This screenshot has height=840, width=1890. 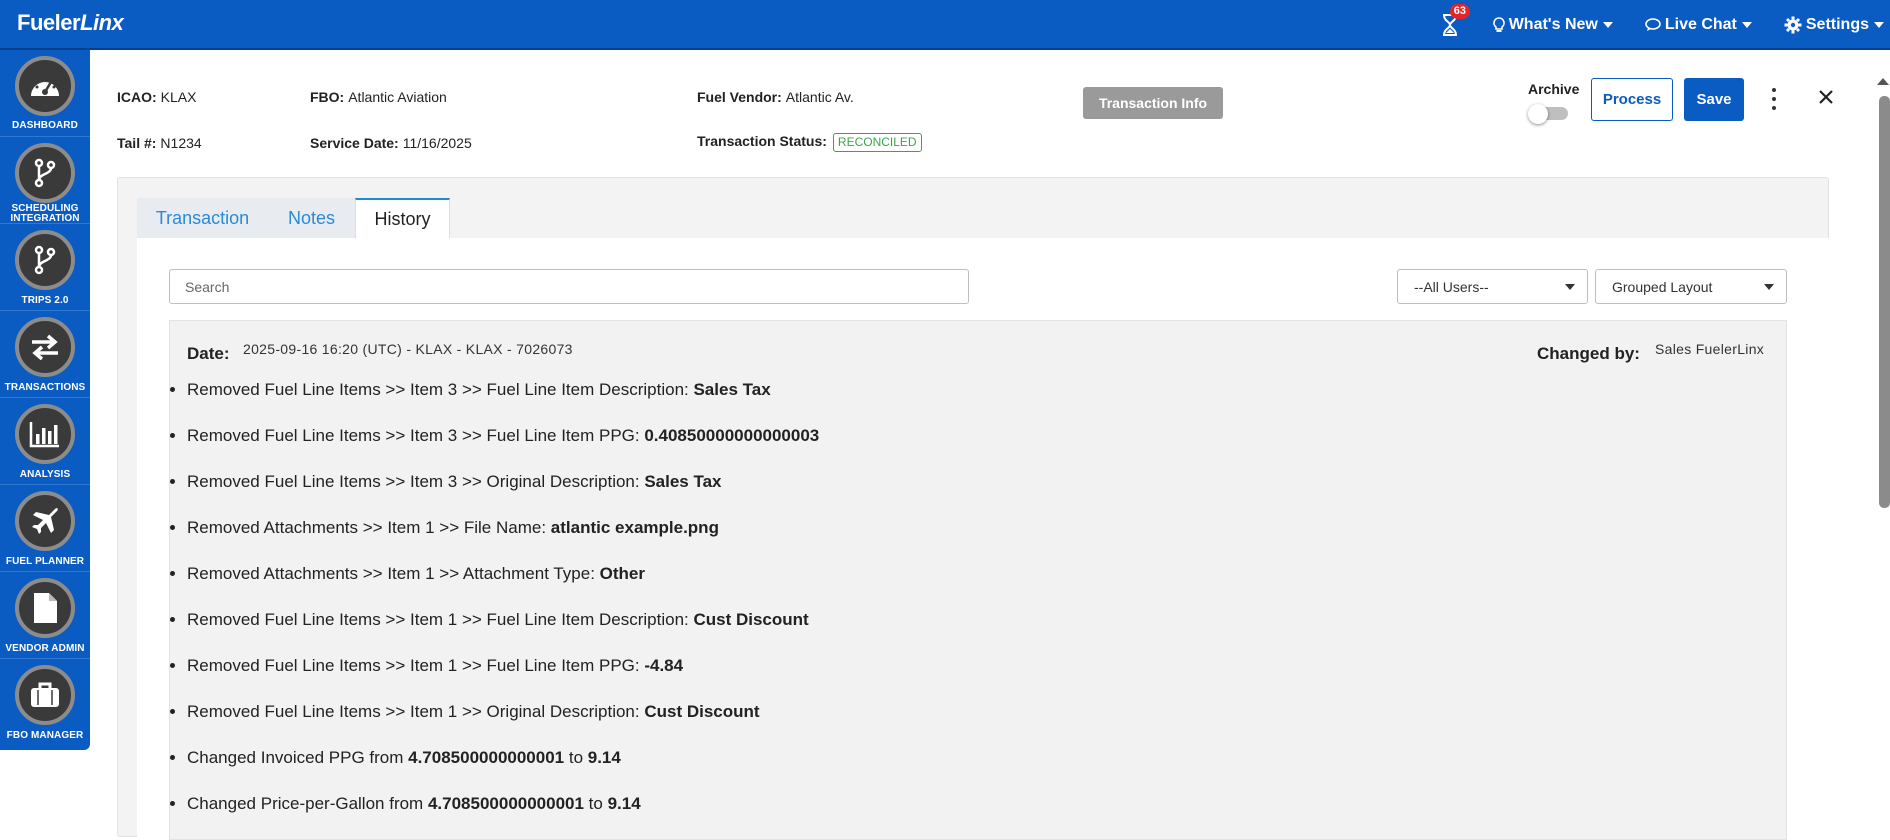 I want to click on sidebar-label: DASHBOARD, so click(x=45, y=125).